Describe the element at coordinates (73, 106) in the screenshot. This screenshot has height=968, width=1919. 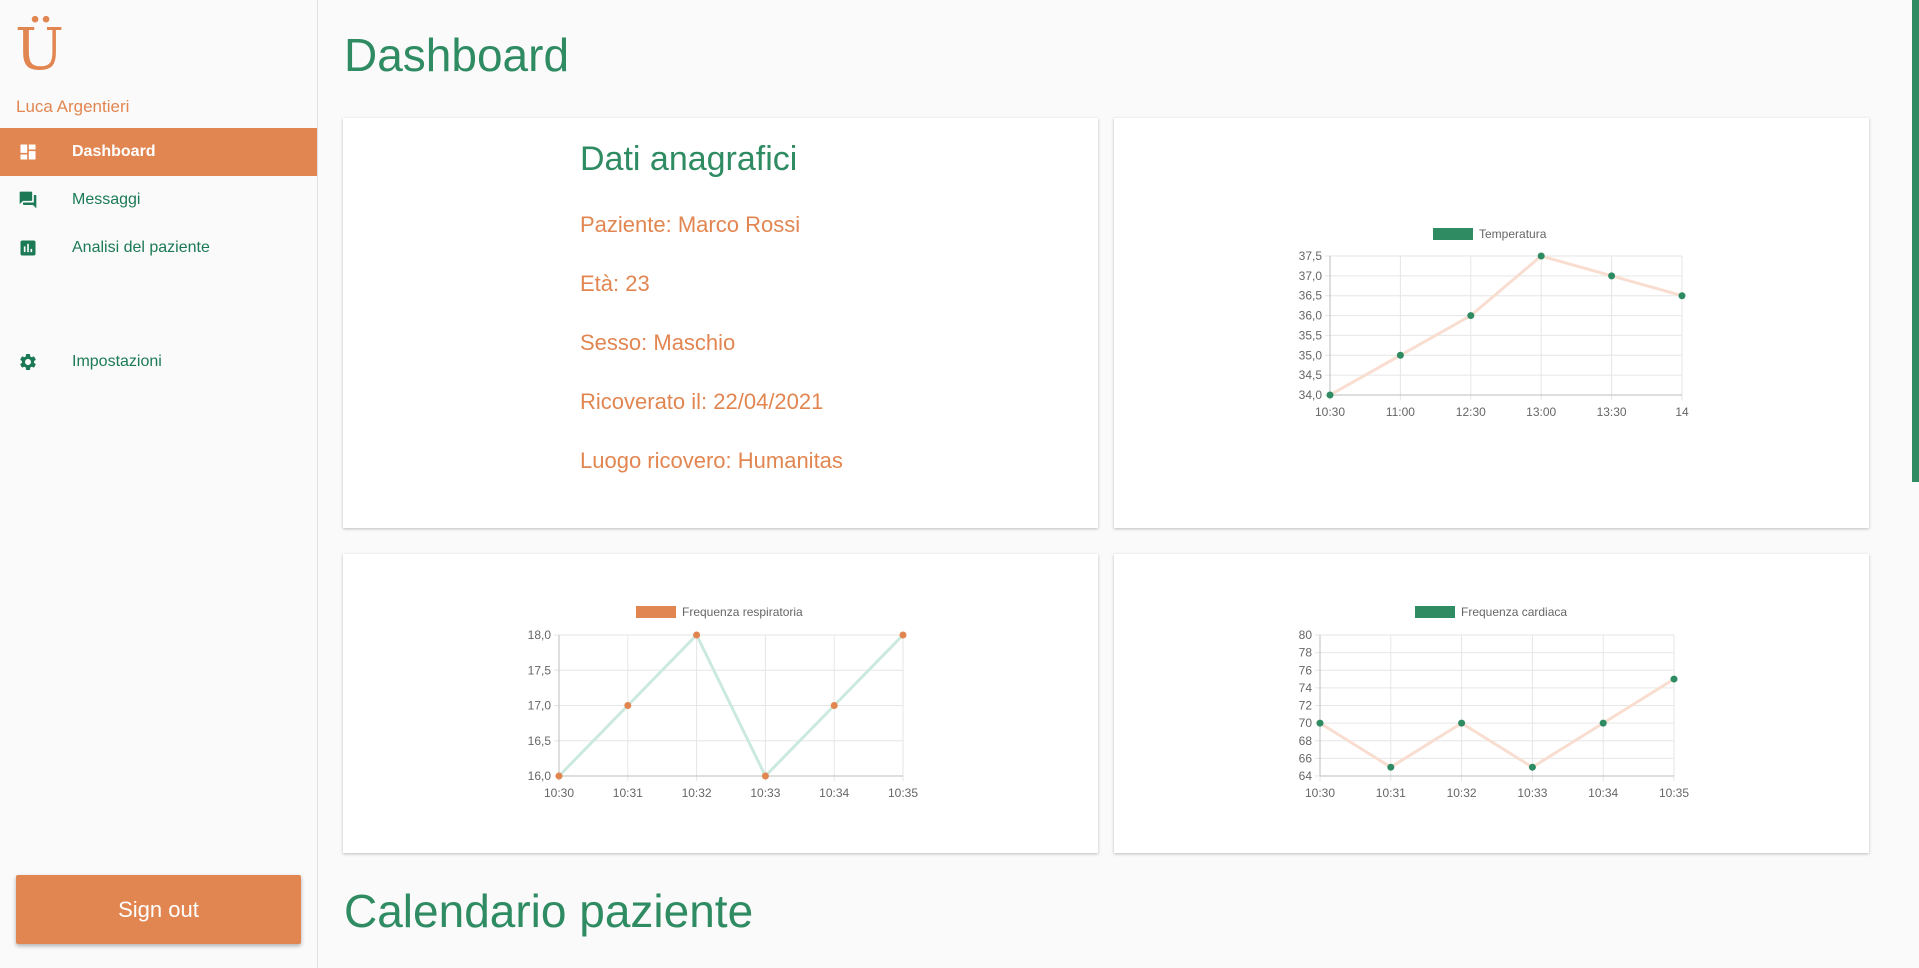
I see `user-name: Luca Argentieri` at that location.